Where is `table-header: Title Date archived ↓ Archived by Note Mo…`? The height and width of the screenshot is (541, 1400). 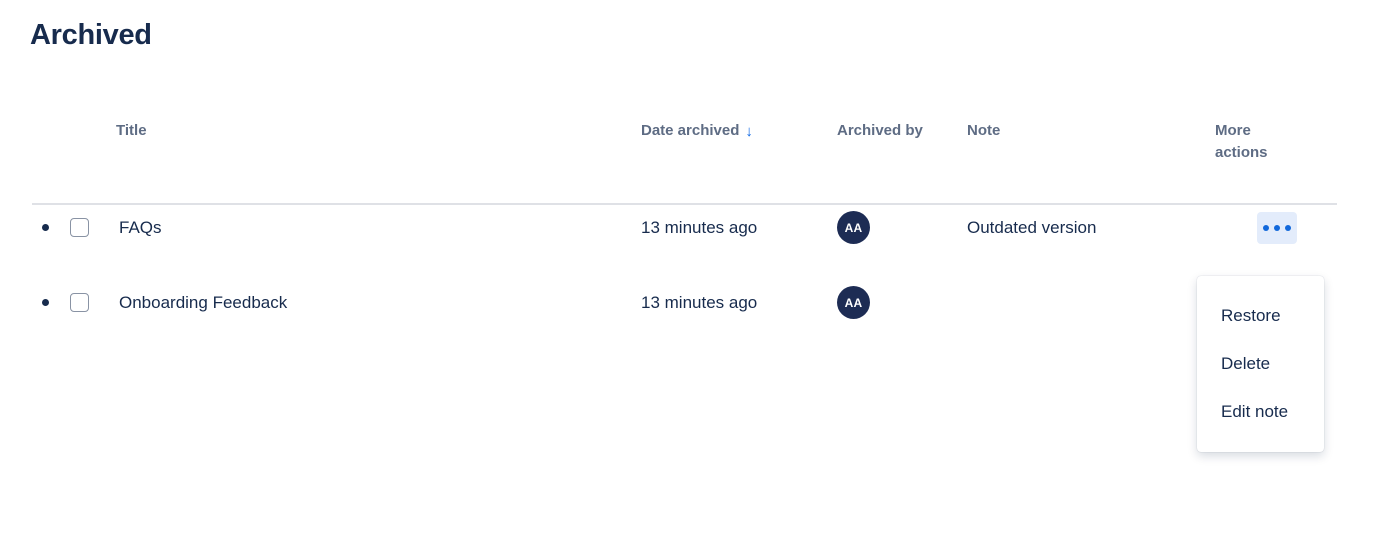 table-header: Title Date archived ↓ Archived by Note Mo… is located at coordinates (684, 155).